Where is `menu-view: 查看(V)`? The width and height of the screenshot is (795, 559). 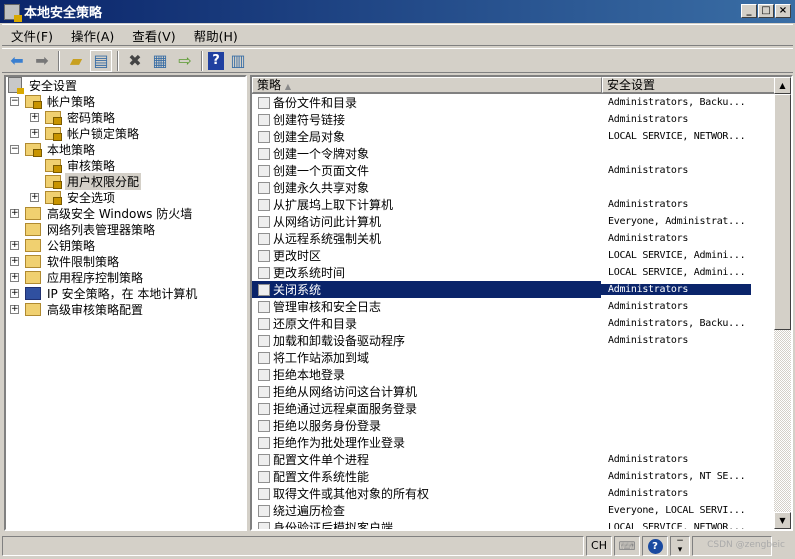
menu-view: 查看(V) is located at coordinates (153, 35).